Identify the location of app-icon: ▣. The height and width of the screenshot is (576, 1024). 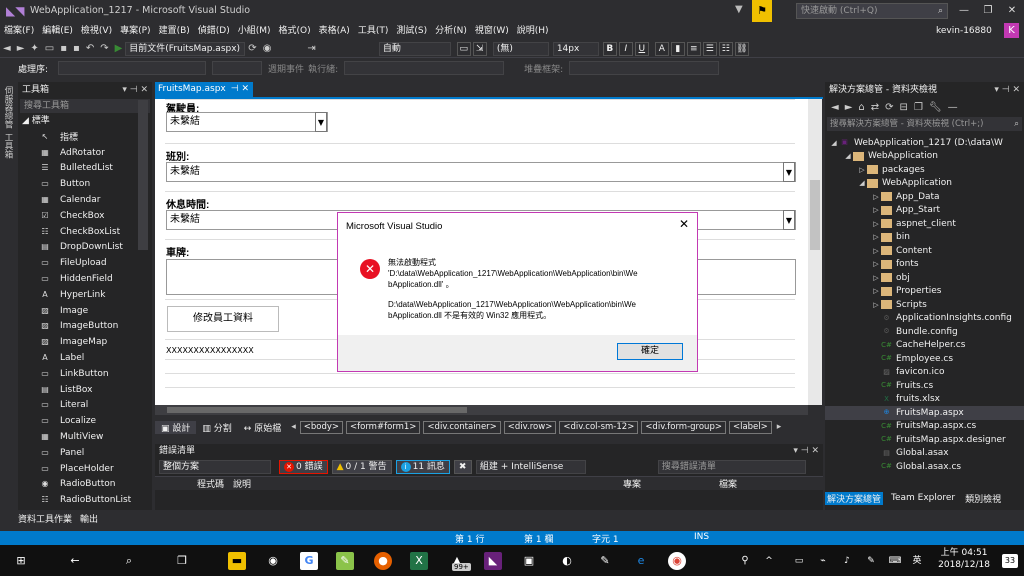
(529, 561).